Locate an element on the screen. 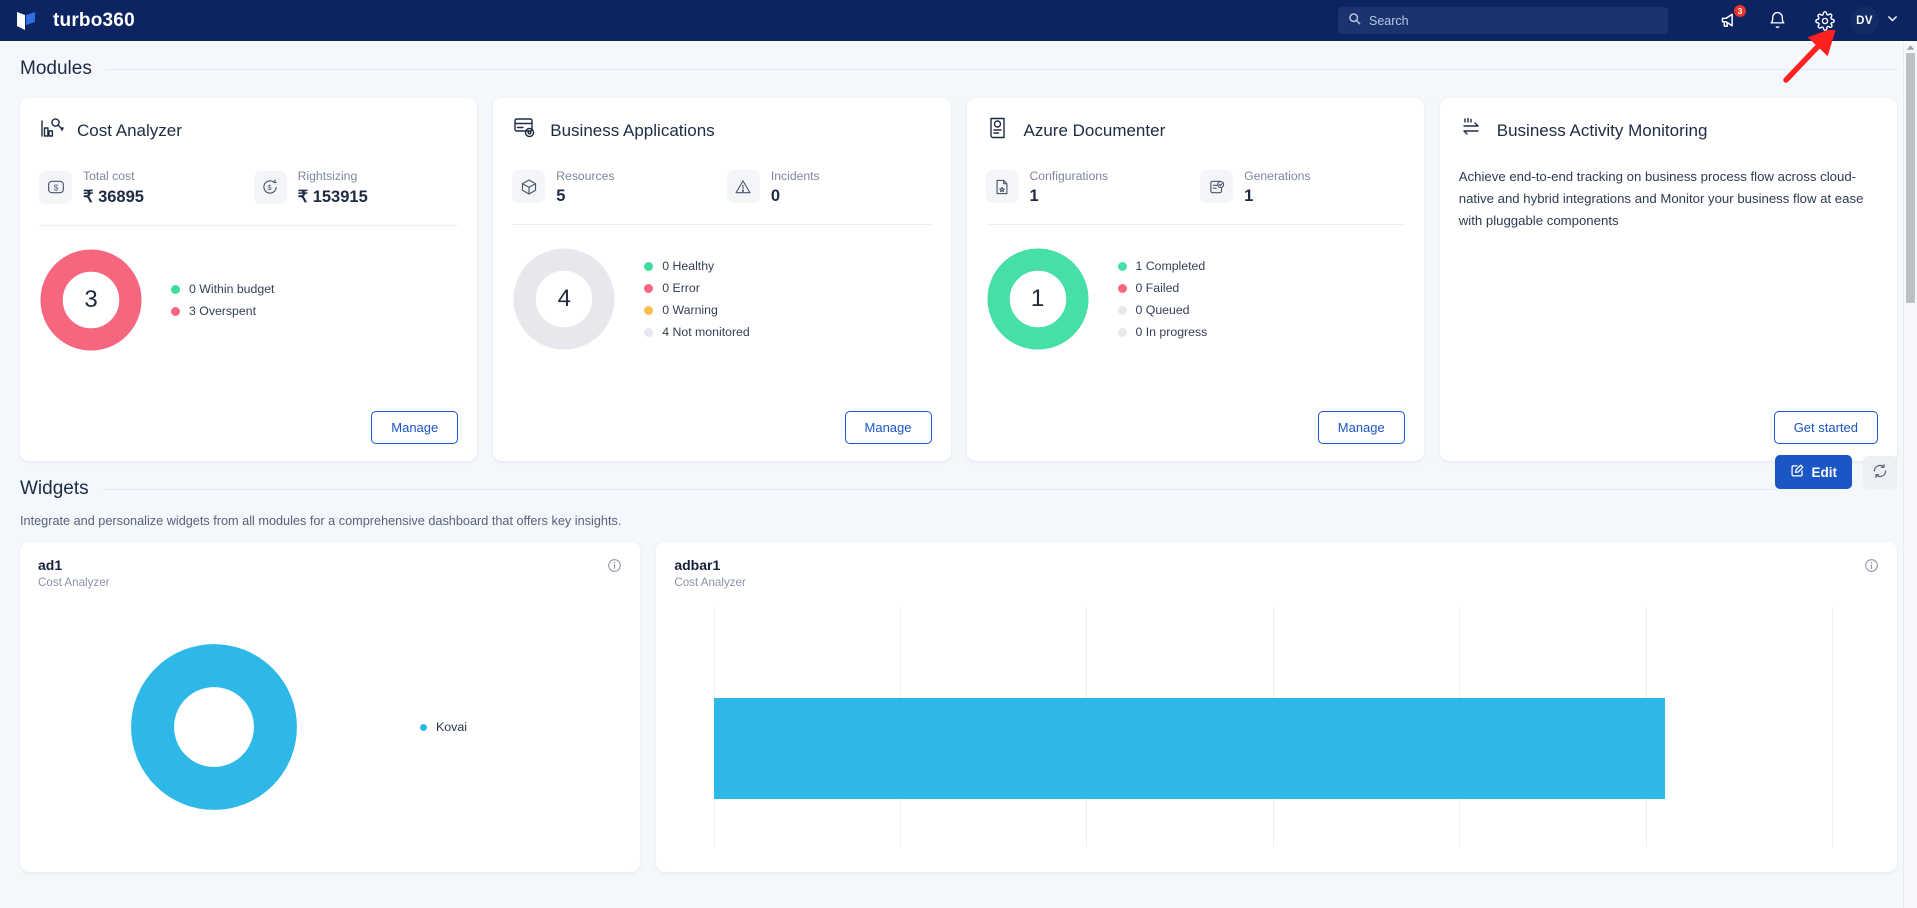 The height and width of the screenshot is (908, 1917). dollar-refresh-icon: $ is located at coordinates (270, 187).